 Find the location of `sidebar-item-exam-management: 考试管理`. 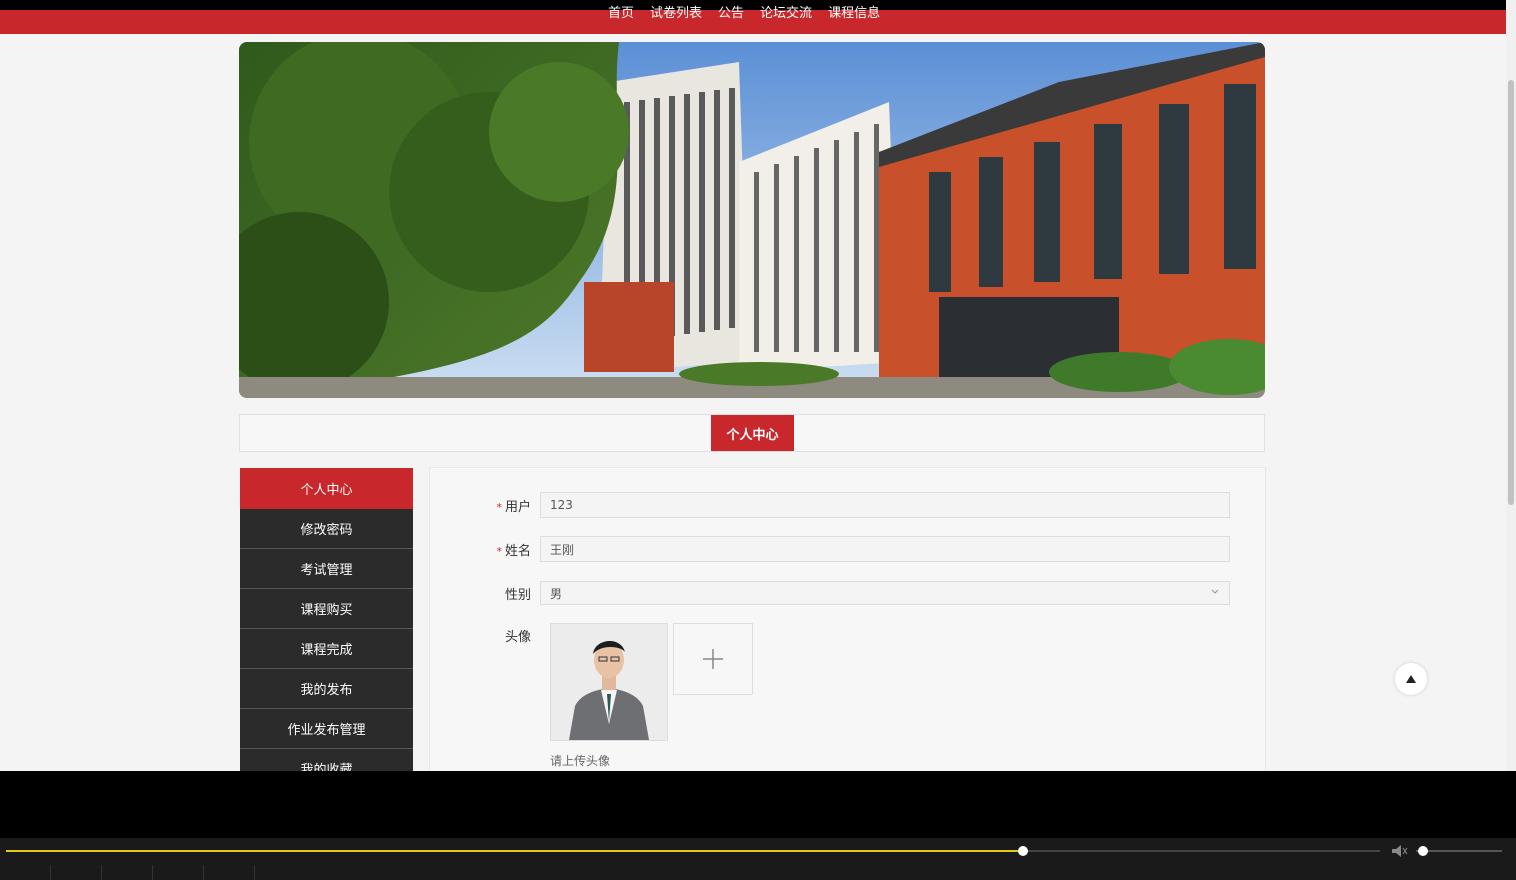

sidebar-item-exam-management: 考试管理 is located at coordinates (326, 569).